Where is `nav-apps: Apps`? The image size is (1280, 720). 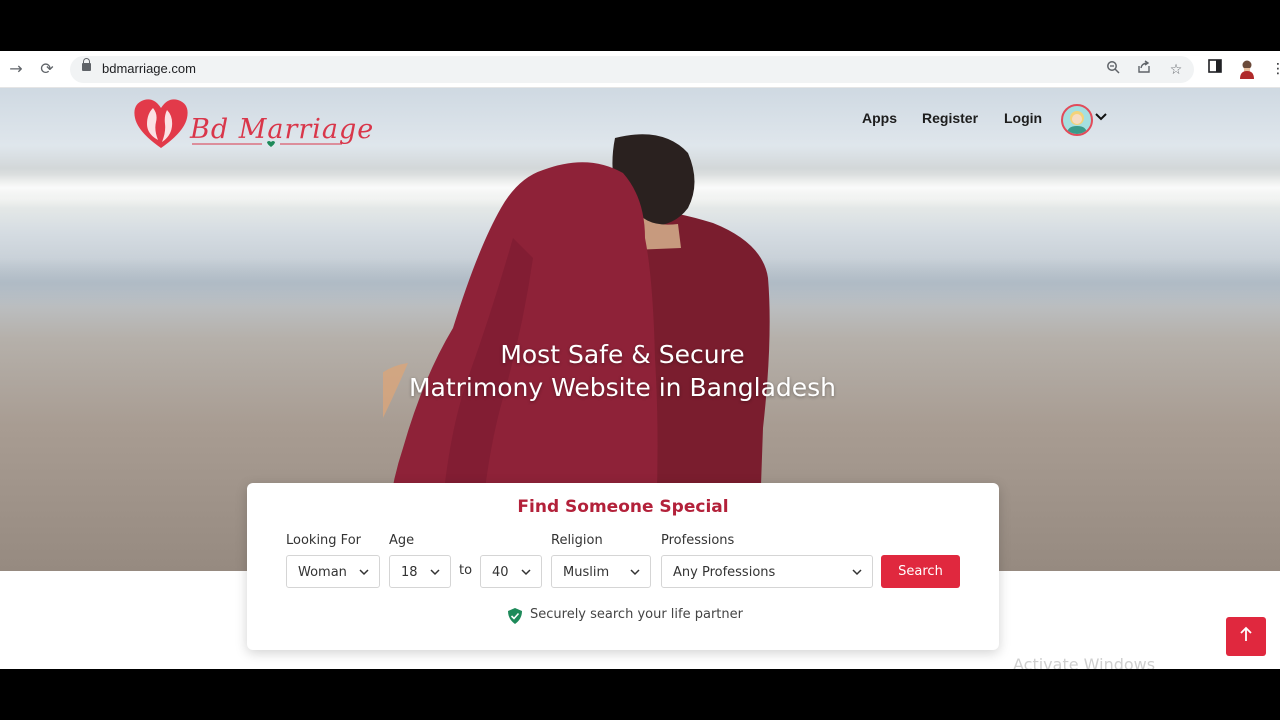
nav-apps: Apps is located at coordinates (879, 118).